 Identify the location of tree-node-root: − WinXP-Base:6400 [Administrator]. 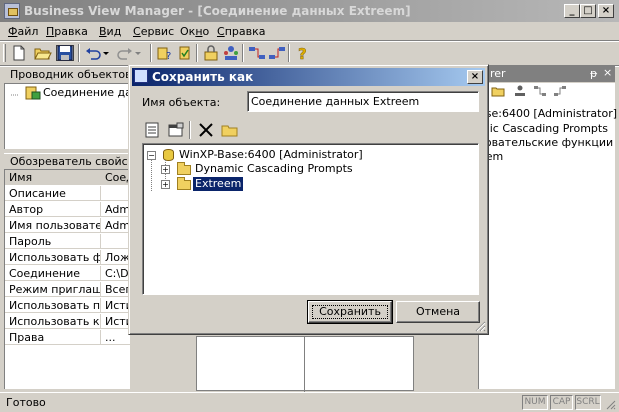
(307, 155).